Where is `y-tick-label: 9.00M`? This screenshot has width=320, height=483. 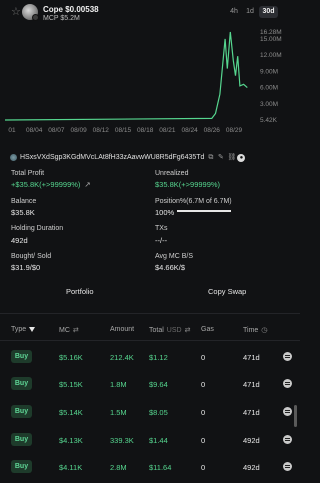
y-tick-label: 9.00M is located at coordinates (269, 71).